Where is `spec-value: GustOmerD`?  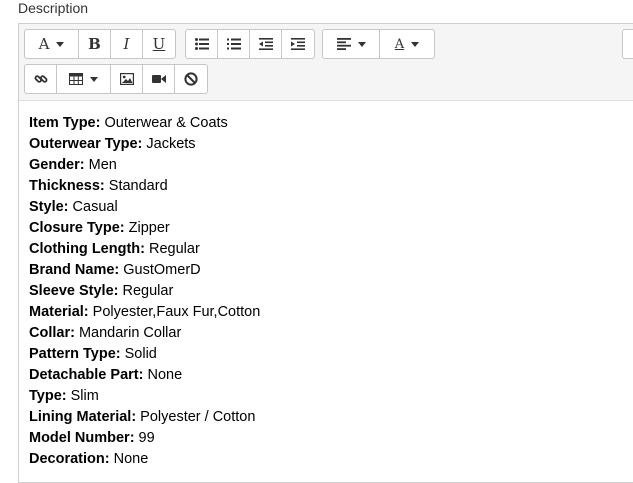 spec-value: GustOmerD is located at coordinates (160, 270).